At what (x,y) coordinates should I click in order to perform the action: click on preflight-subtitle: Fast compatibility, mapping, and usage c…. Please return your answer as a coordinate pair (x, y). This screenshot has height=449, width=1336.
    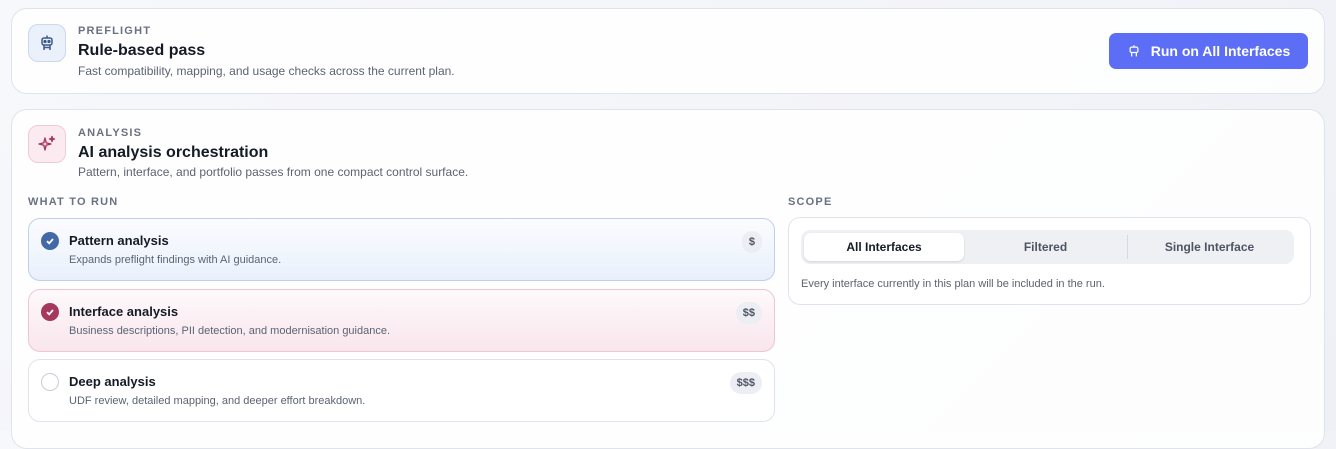
    Looking at the image, I should click on (266, 71).